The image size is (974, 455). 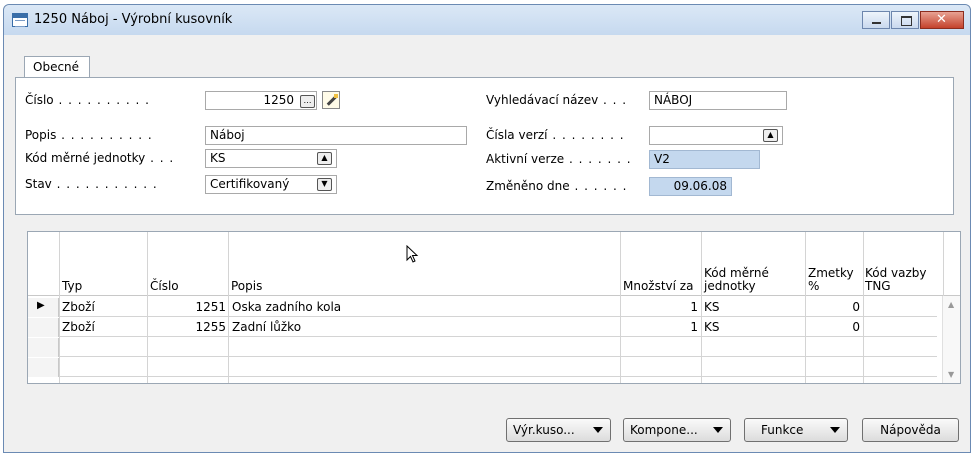 What do you see at coordinates (658, 286) in the screenshot?
I see `col-mnozstvi: Množství za` at bounding box center [658, 286].